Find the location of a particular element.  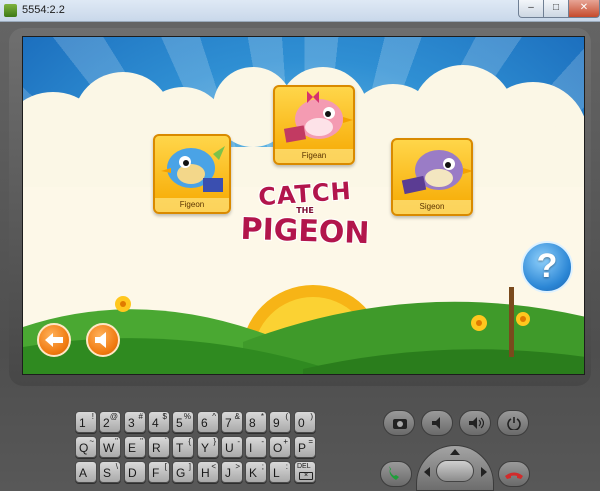

key-alt-label: ( is located at coordinates (286, 416).